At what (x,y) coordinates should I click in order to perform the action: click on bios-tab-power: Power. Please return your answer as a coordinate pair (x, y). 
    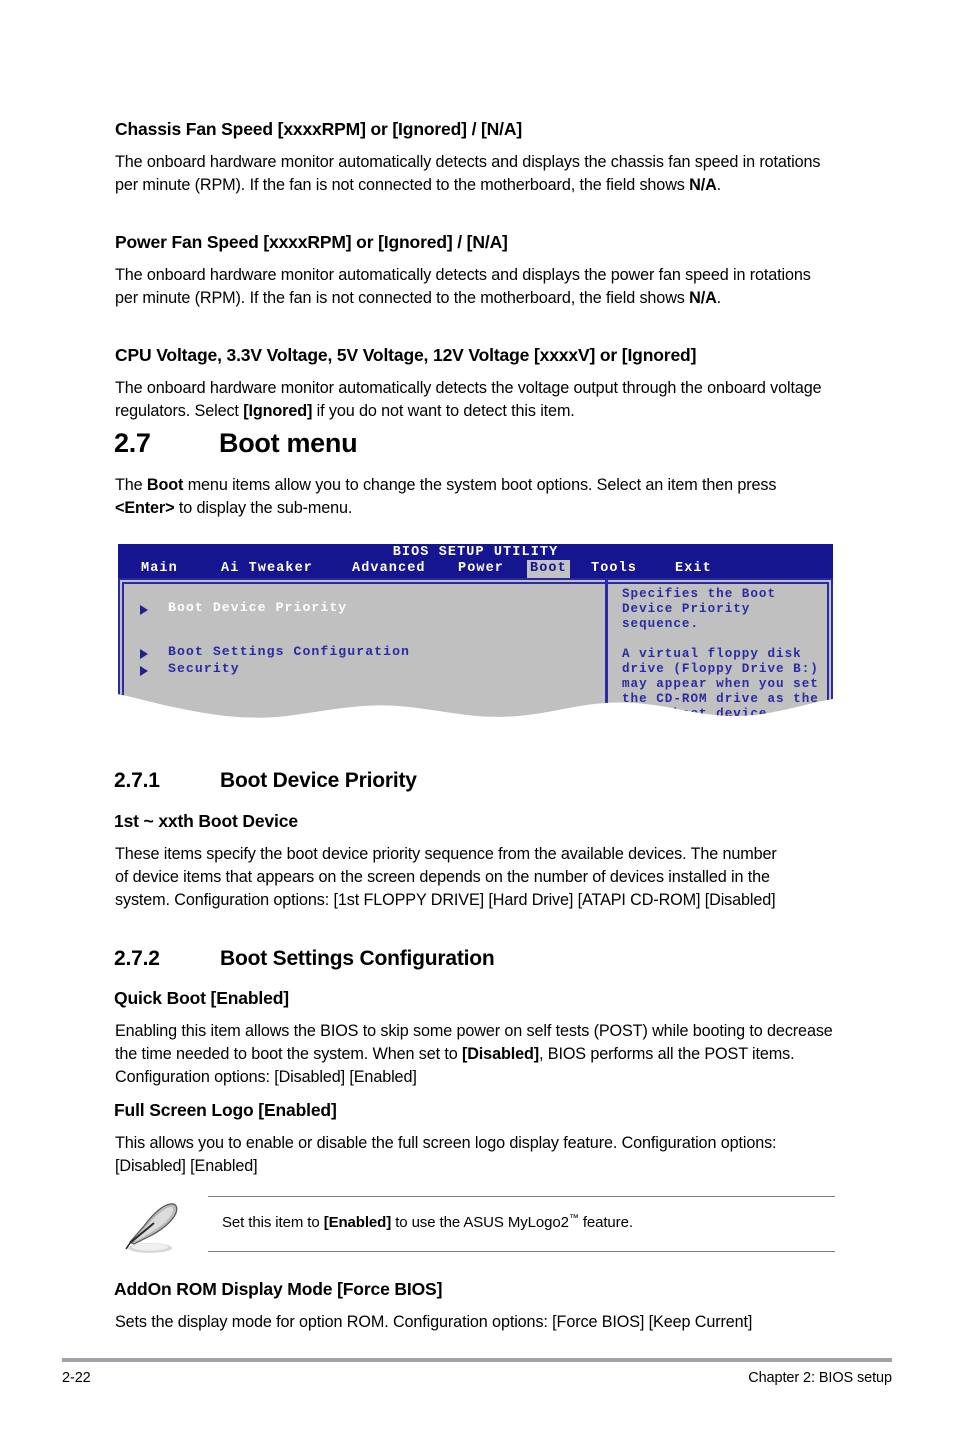
    Looking at the image, I should click on (481, 569).